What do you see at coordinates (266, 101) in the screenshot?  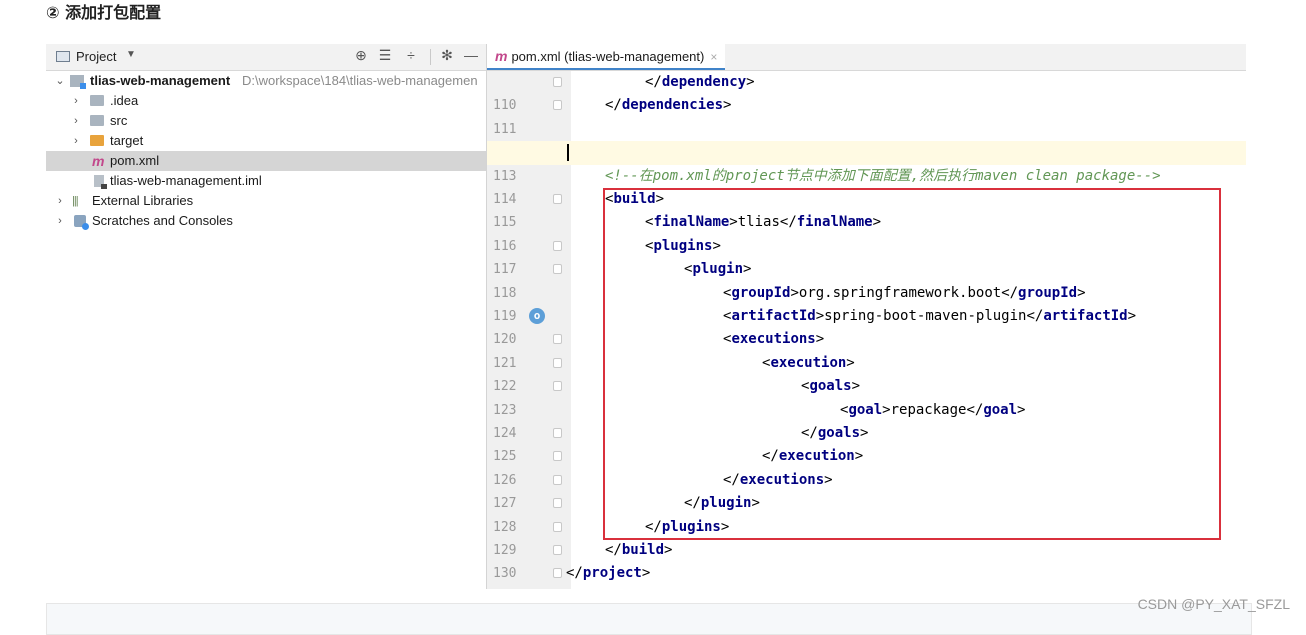 I see `tree-item-idea: › .idea` at bounding box center [266, 101].